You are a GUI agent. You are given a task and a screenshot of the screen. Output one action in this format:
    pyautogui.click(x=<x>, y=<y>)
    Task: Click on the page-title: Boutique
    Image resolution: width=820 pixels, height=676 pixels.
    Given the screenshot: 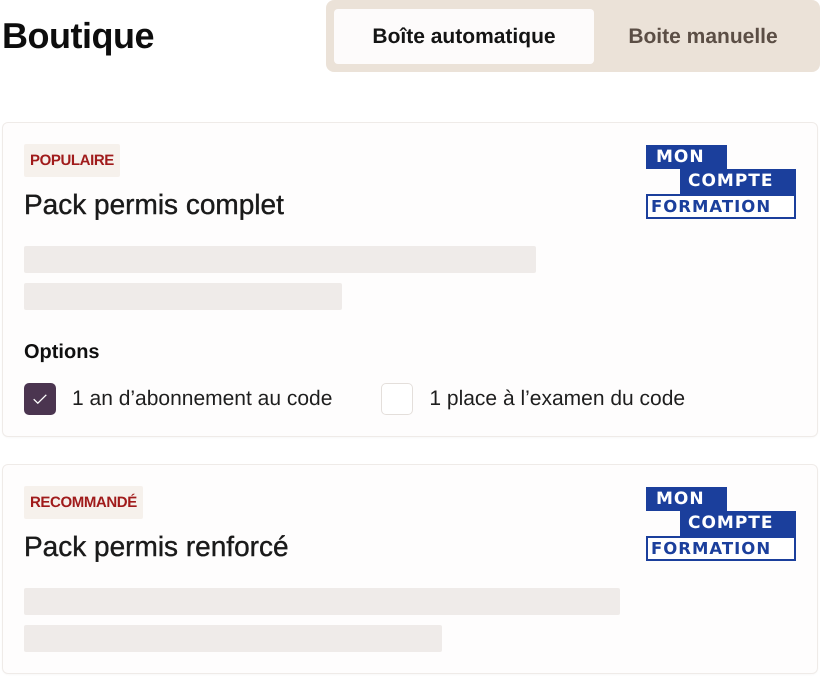 What is the action you would take?
    pyautogui.click(x=78, y=36)
    